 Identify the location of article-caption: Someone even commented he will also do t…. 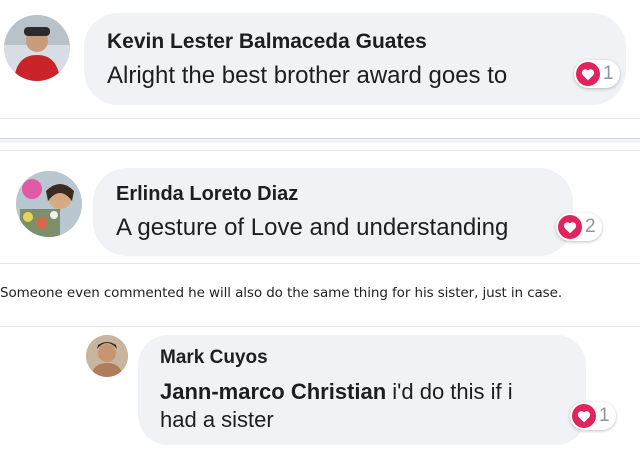
(281, 293).